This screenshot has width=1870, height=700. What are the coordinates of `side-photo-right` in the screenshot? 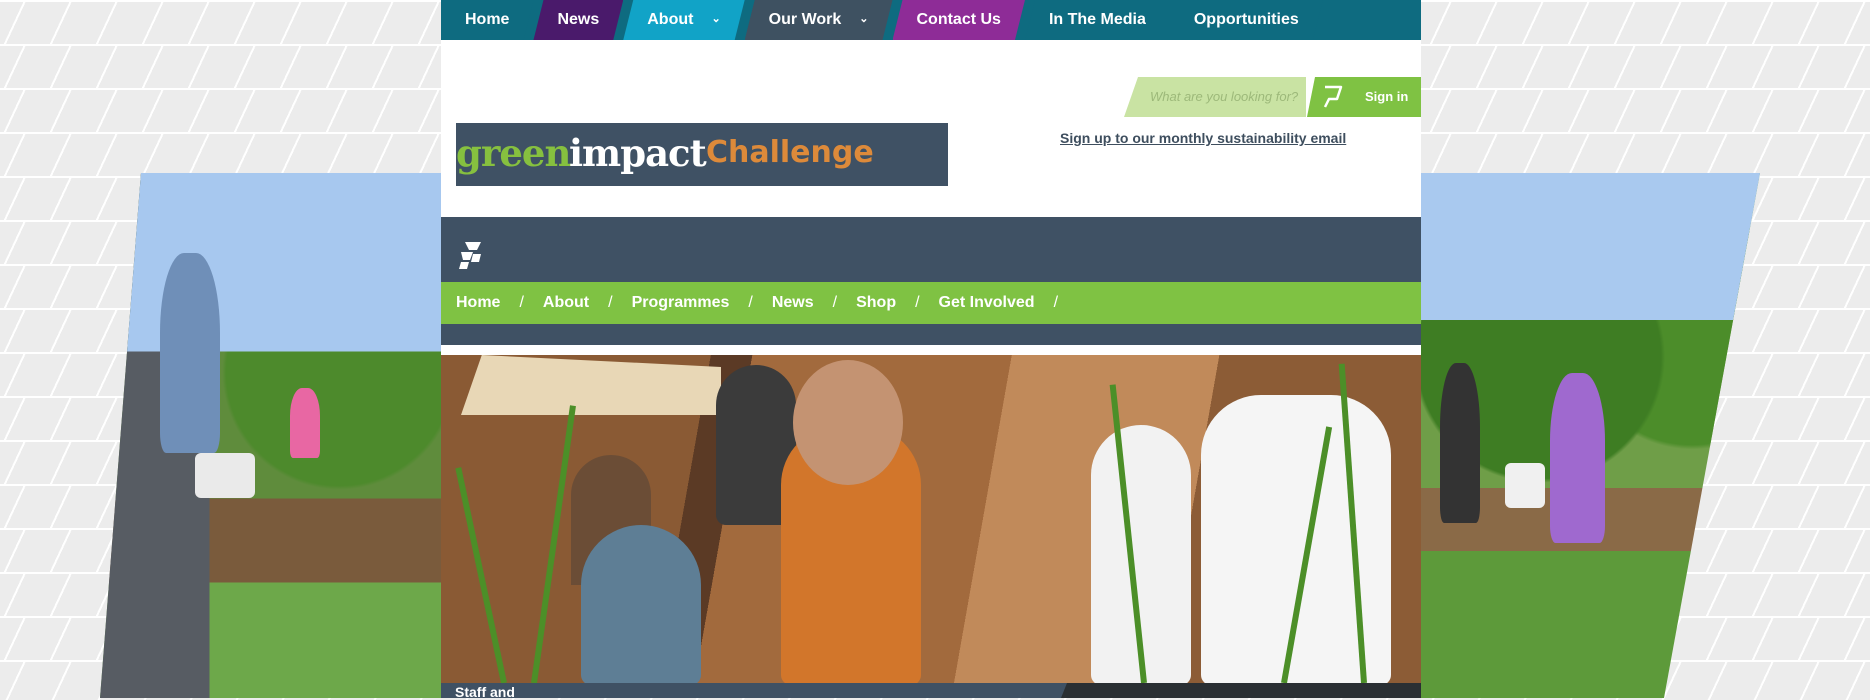 It's located at (1590, 435).